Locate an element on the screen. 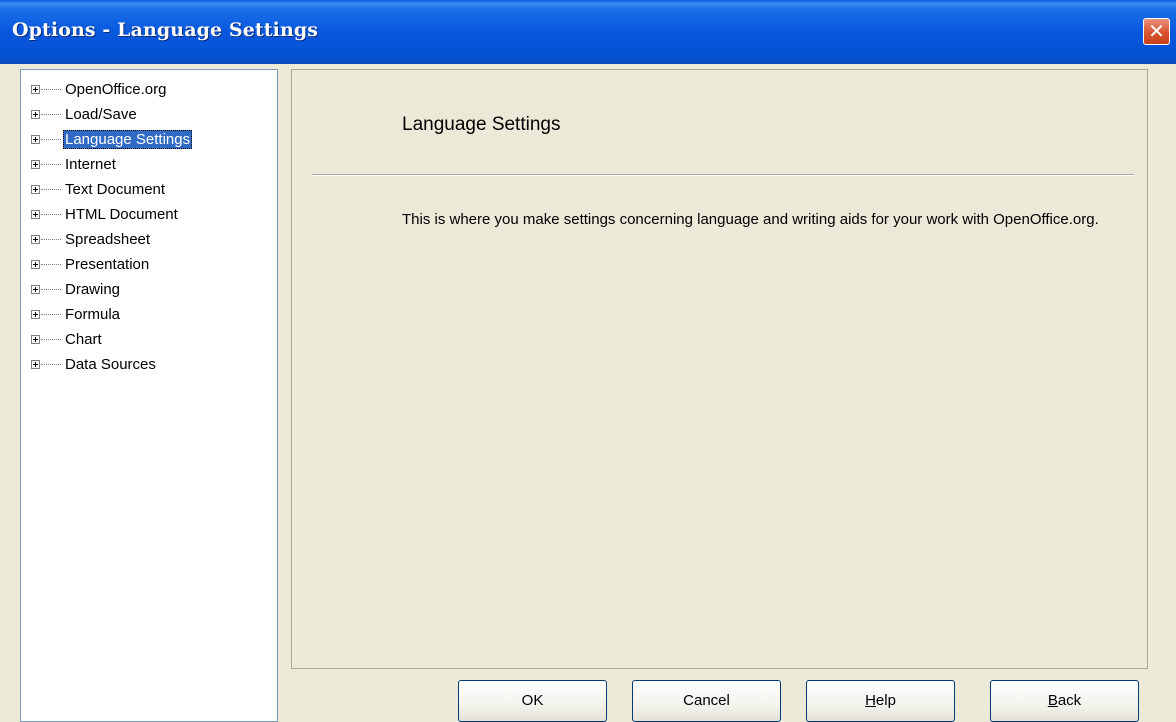  ok-button: OK is located at coordinates (532, 701).